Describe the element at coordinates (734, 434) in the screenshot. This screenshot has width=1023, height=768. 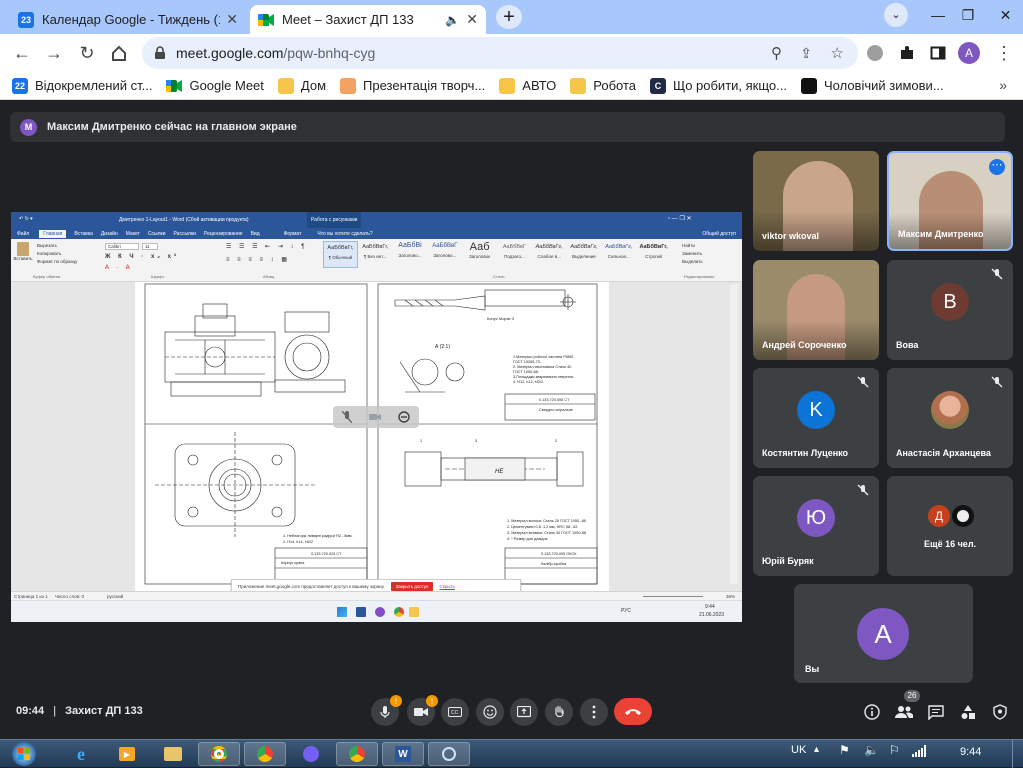
I see `vertical-scrollbar` at that location.